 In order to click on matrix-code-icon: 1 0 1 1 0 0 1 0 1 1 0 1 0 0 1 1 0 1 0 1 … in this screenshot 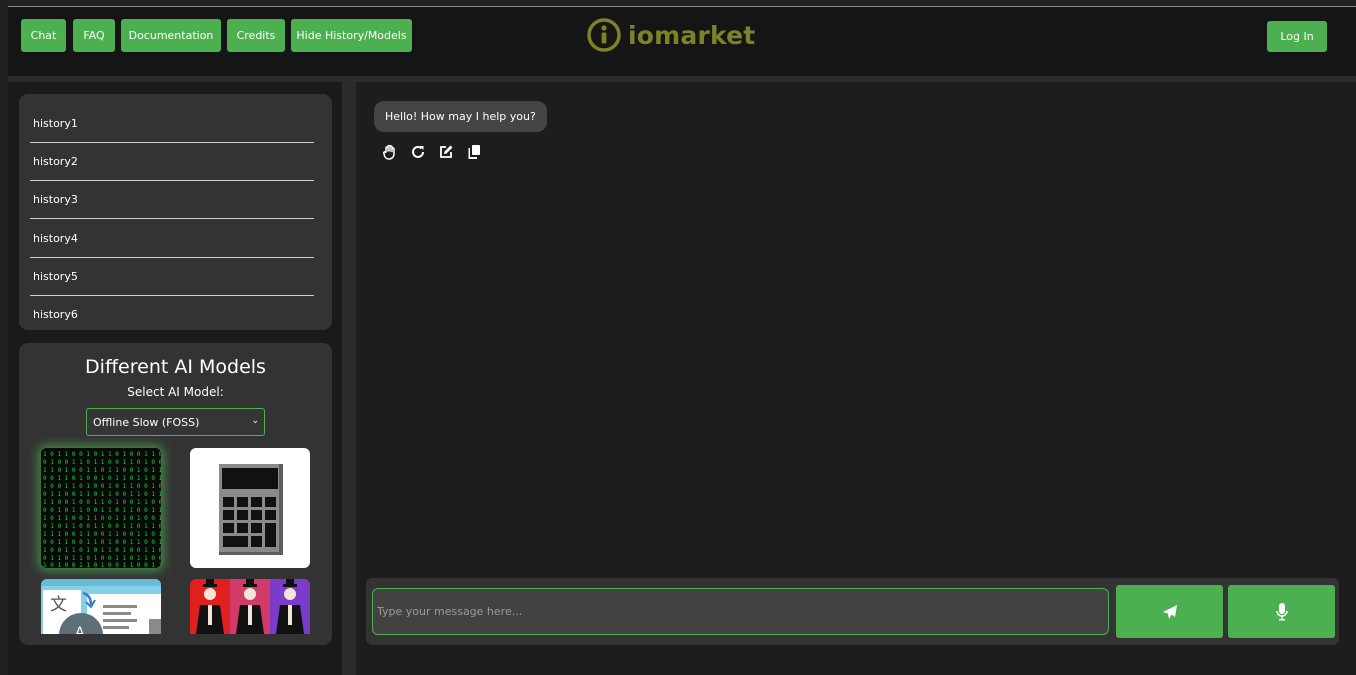, I will do `click(101, 508)`.